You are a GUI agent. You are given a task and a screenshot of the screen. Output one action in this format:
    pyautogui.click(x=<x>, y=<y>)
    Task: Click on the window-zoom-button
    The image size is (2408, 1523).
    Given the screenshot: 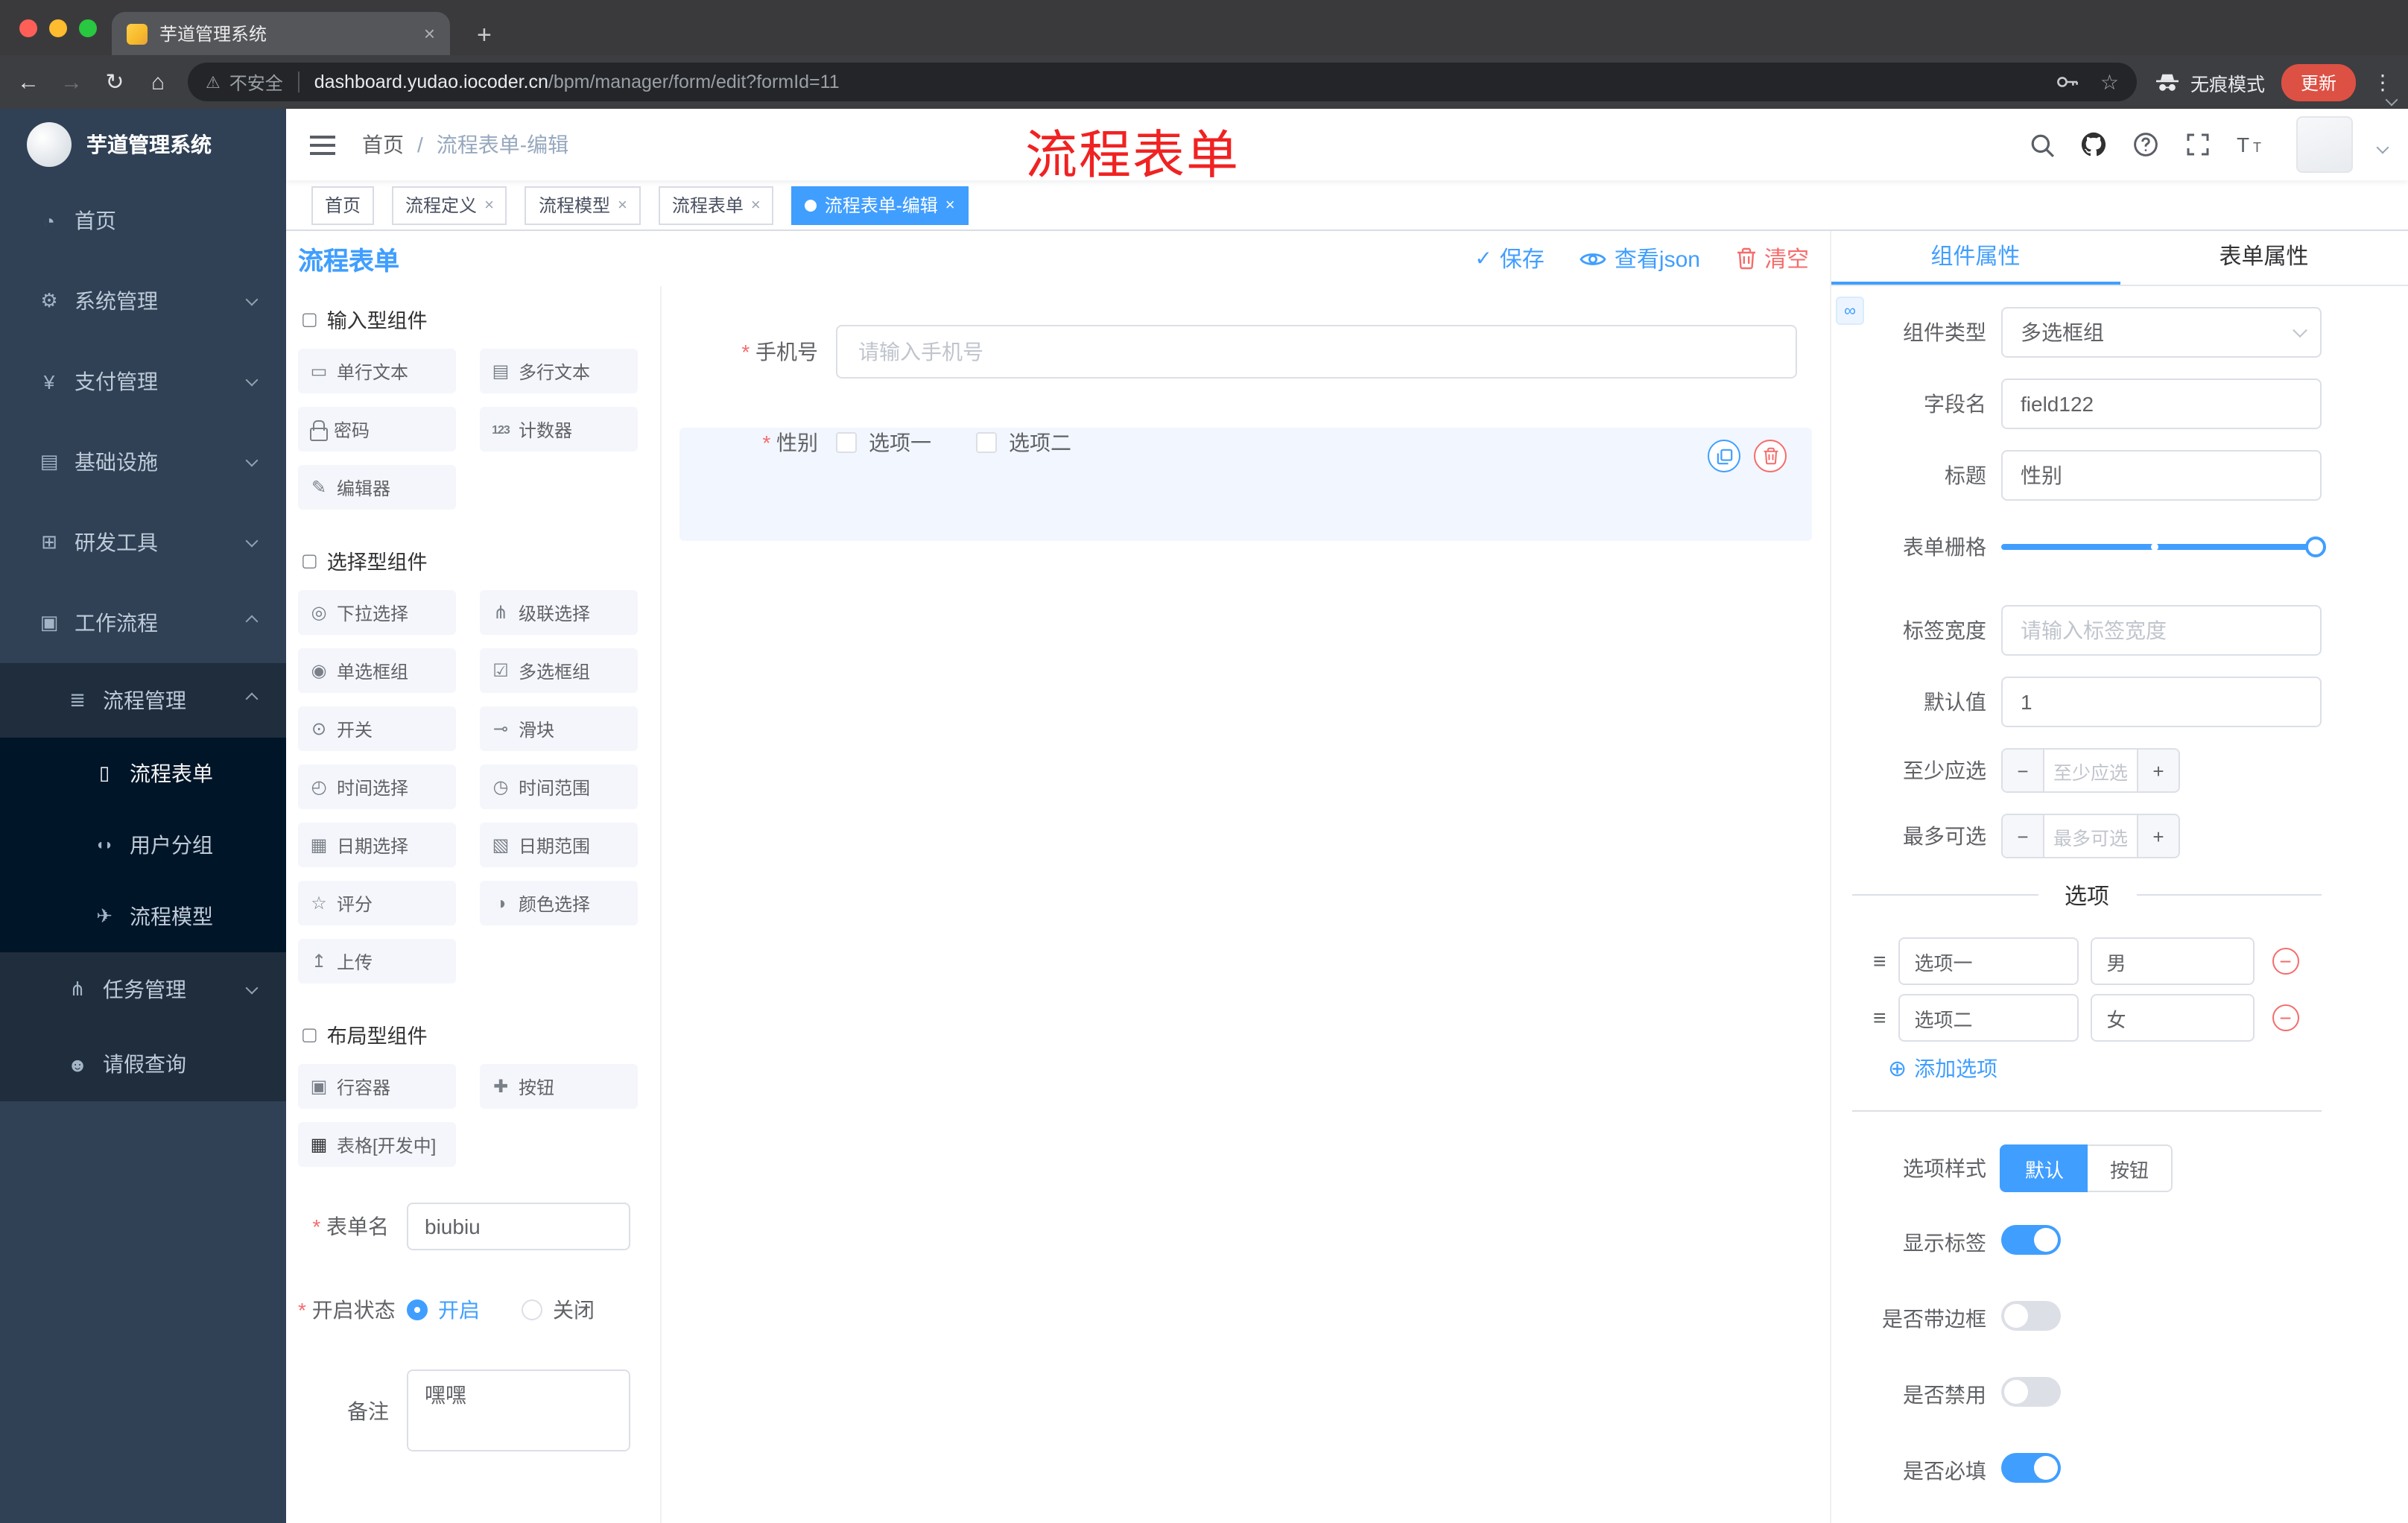 What is the action you would take?
    pyautogui.click(x=88, y=28)
    